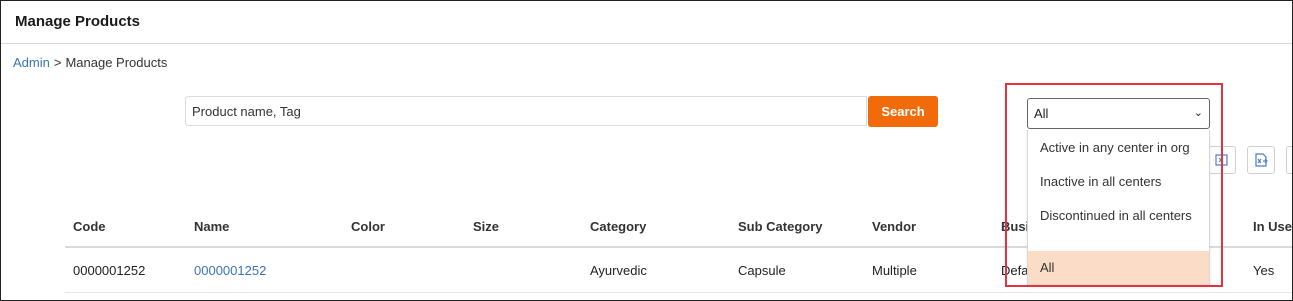 This screenshot has width=1293, height=301. I want to click on title-bar: Manage Products, so click(646, 22).